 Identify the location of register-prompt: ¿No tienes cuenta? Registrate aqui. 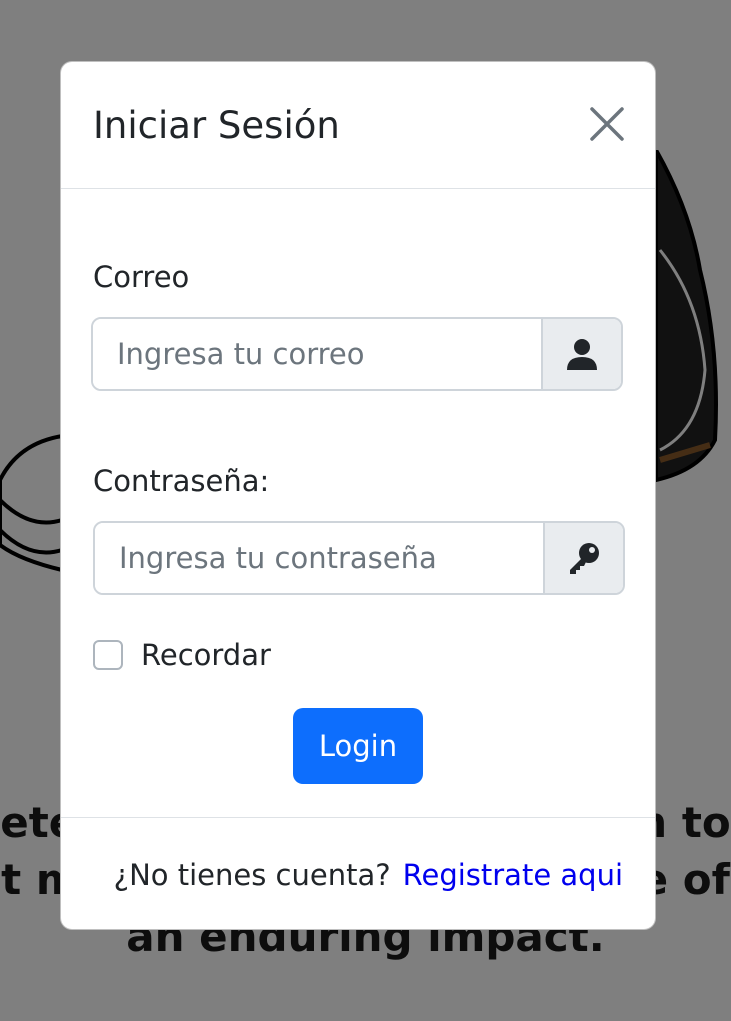
(368, 875).